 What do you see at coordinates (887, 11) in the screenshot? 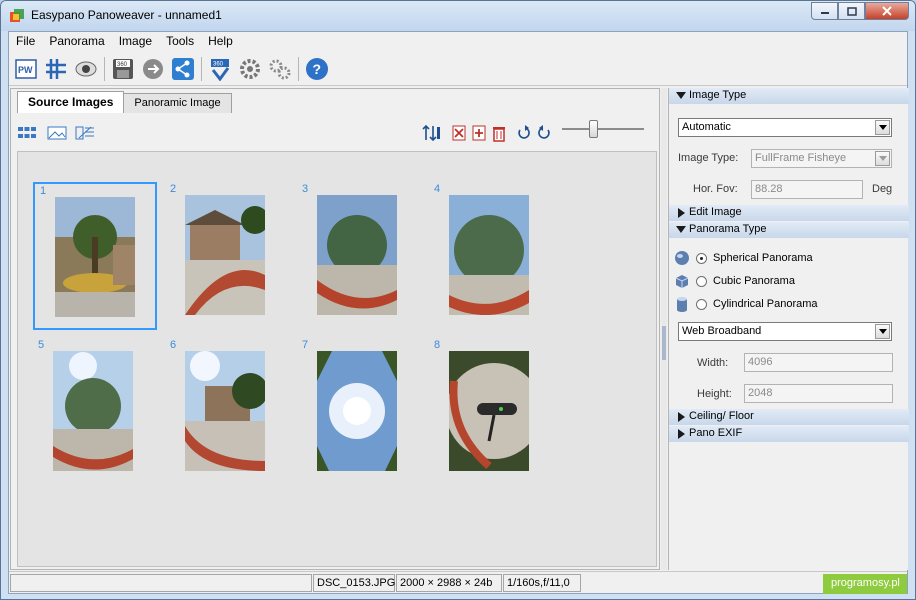
I see `close-button` at bounding box center [887, 11].